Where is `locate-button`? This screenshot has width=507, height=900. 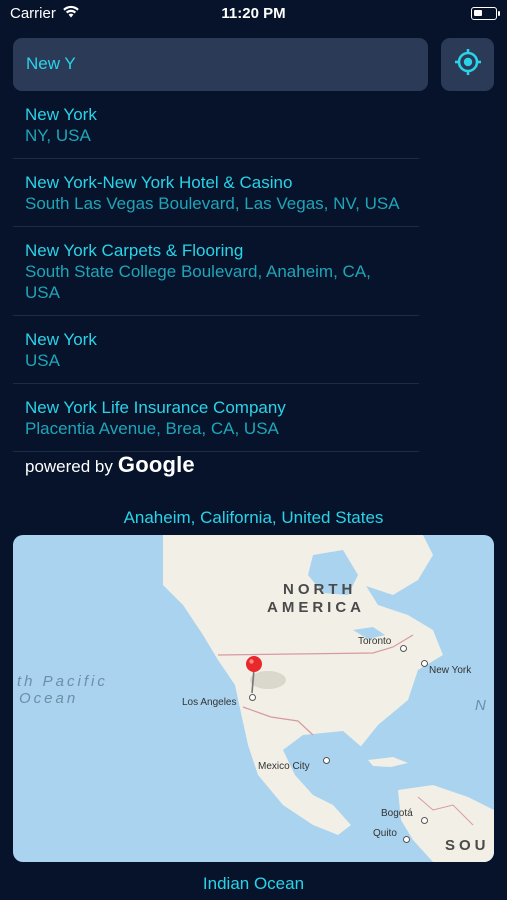 locate-button is located at coordinates (467, 64).